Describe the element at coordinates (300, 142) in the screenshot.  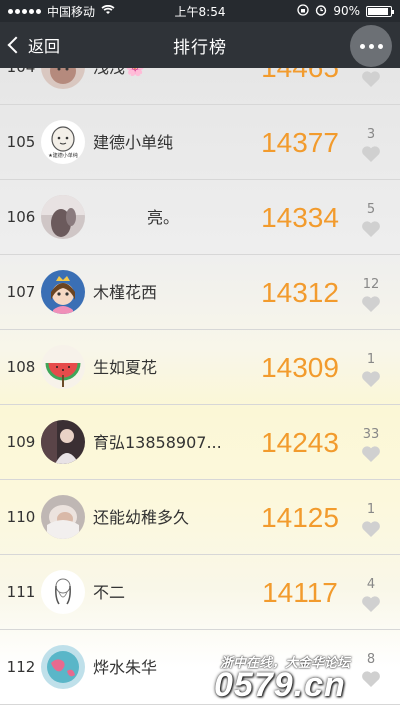
I see `player-score: 14377` at that location.